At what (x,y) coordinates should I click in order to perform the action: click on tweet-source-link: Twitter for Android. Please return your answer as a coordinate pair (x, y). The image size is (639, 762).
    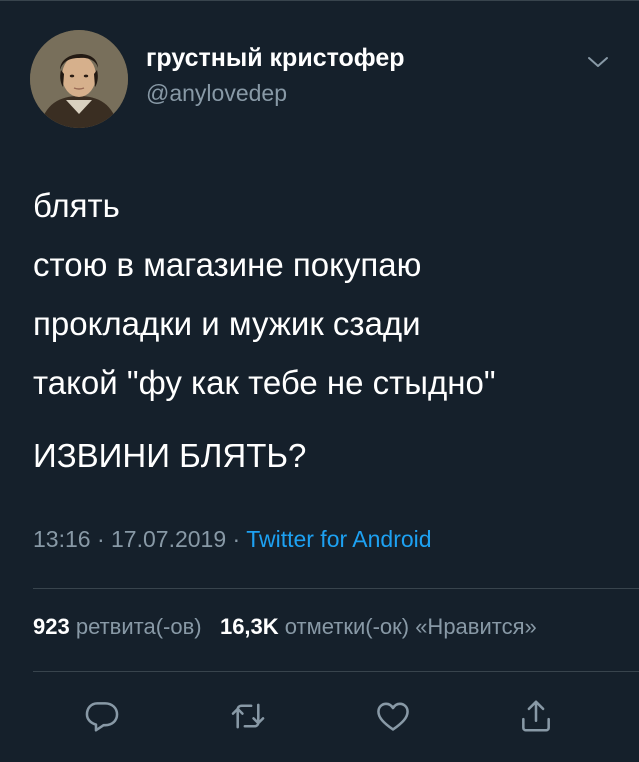
    Looking at the image, I should click on (338, 539).